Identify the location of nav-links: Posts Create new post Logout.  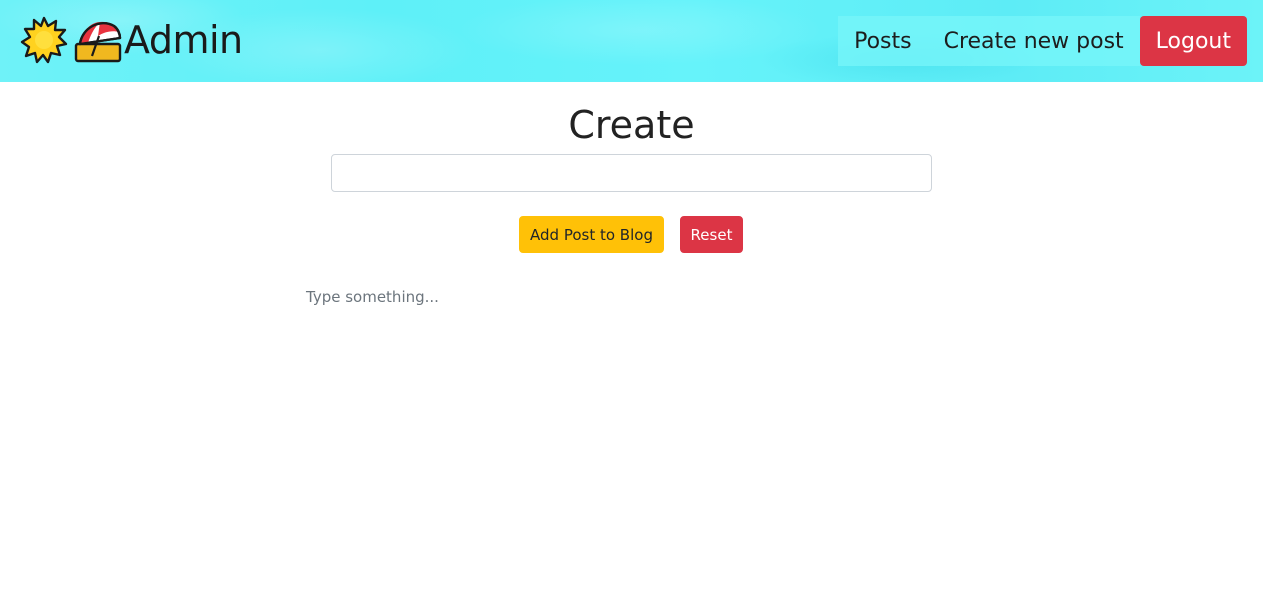
(1042, 41).